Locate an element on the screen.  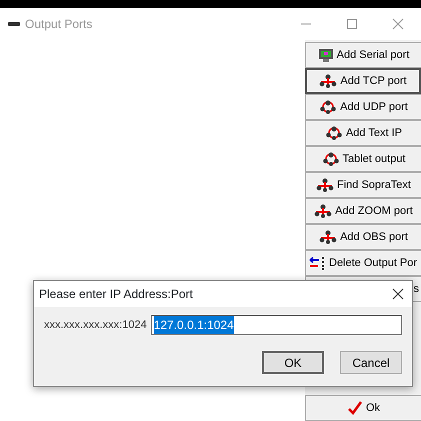
maximize-icon is located at coordinates (352, 24).